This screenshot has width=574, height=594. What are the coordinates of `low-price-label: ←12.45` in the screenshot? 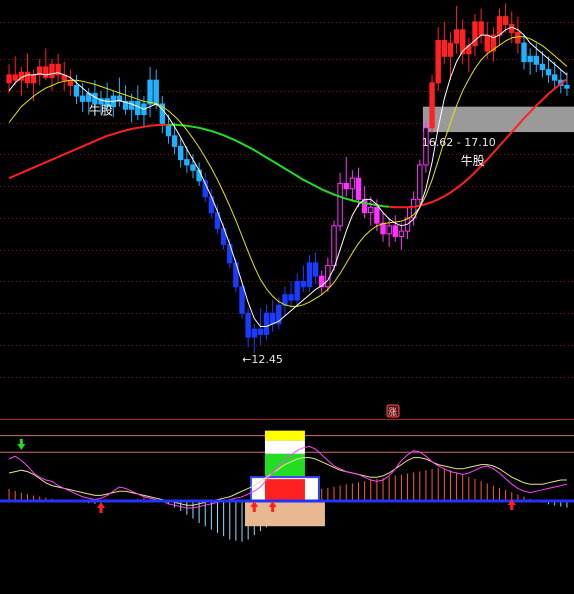 It's located at (262, 359).